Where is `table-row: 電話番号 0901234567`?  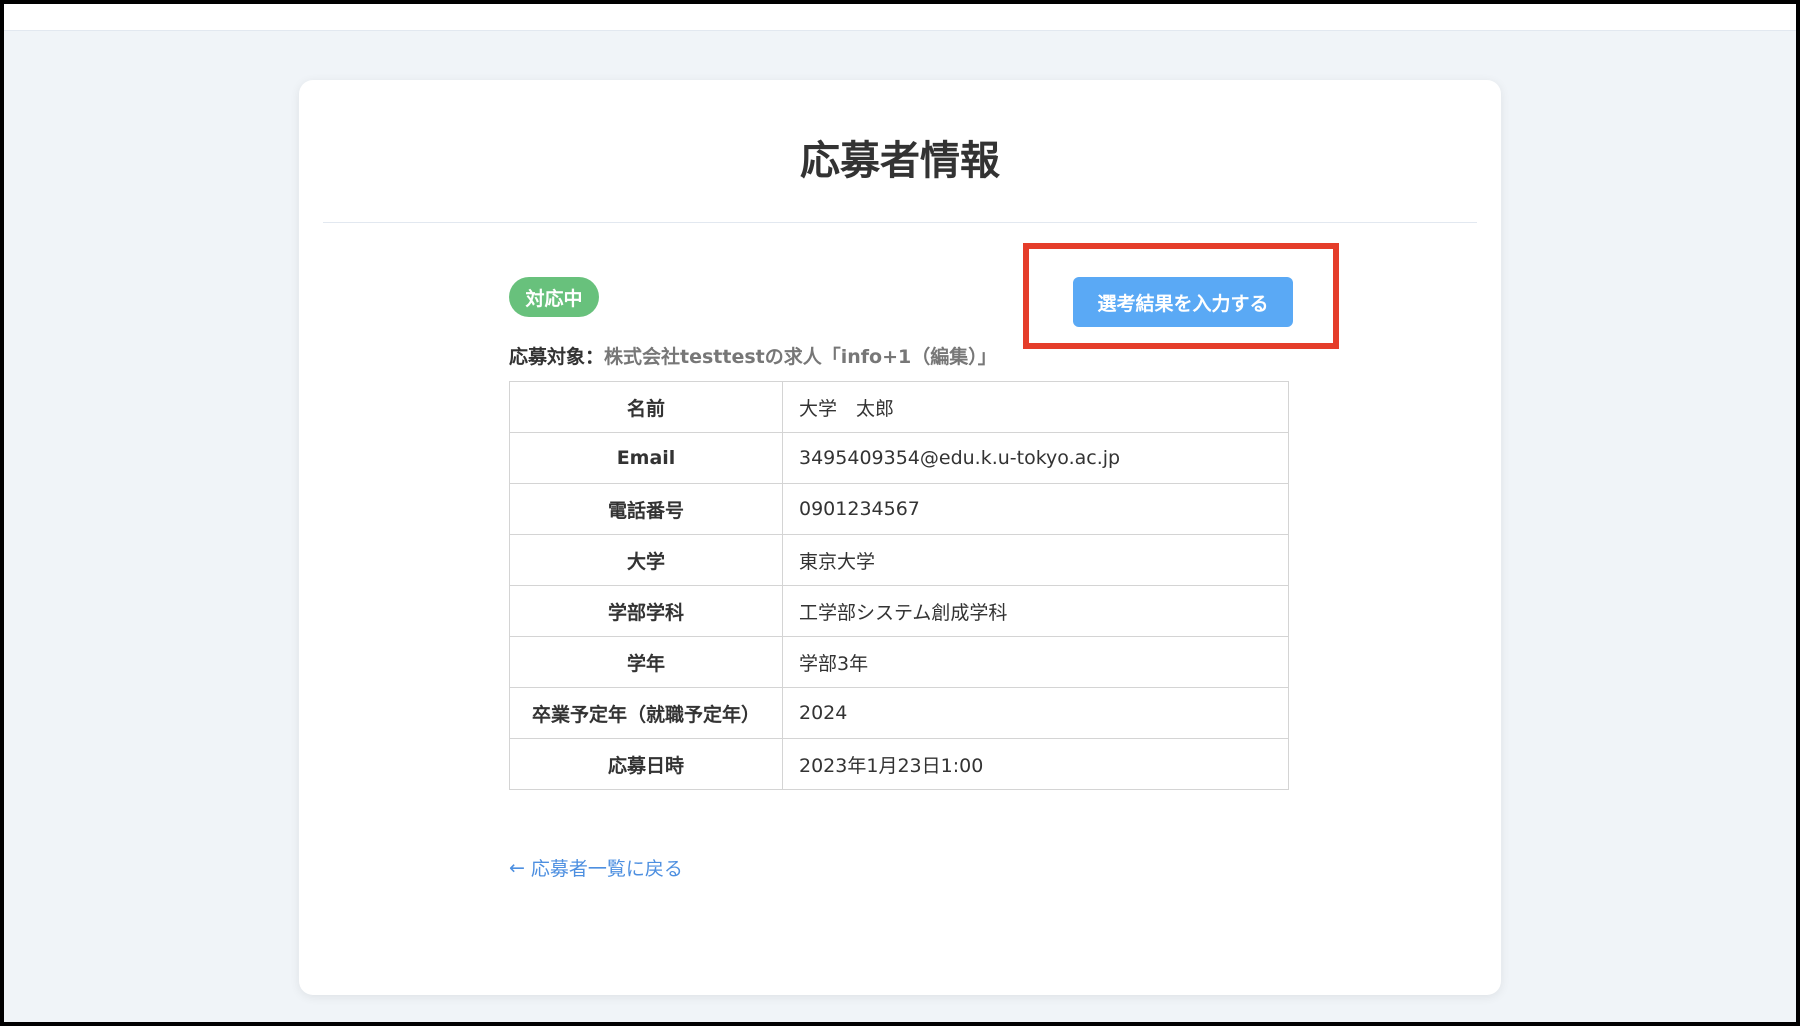 table-row: 電話番号 0901234567 is located at coordinates (899, 509).